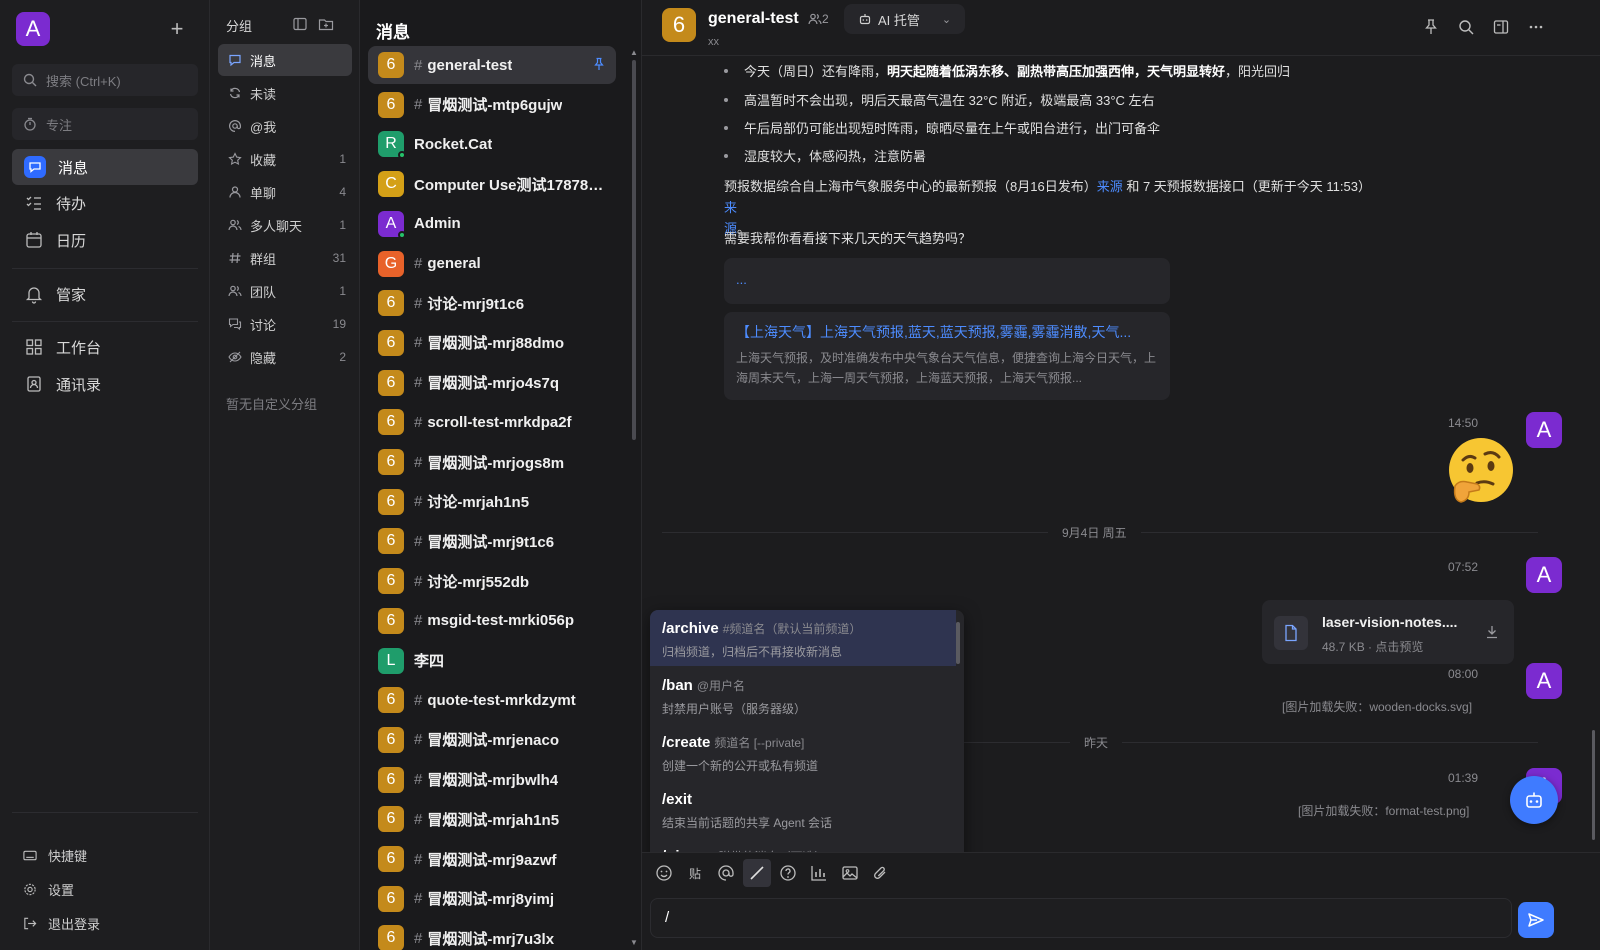 The height and width of the screenshot is (950, 1600). I want to click on attachment-icon, so click(881, 873).